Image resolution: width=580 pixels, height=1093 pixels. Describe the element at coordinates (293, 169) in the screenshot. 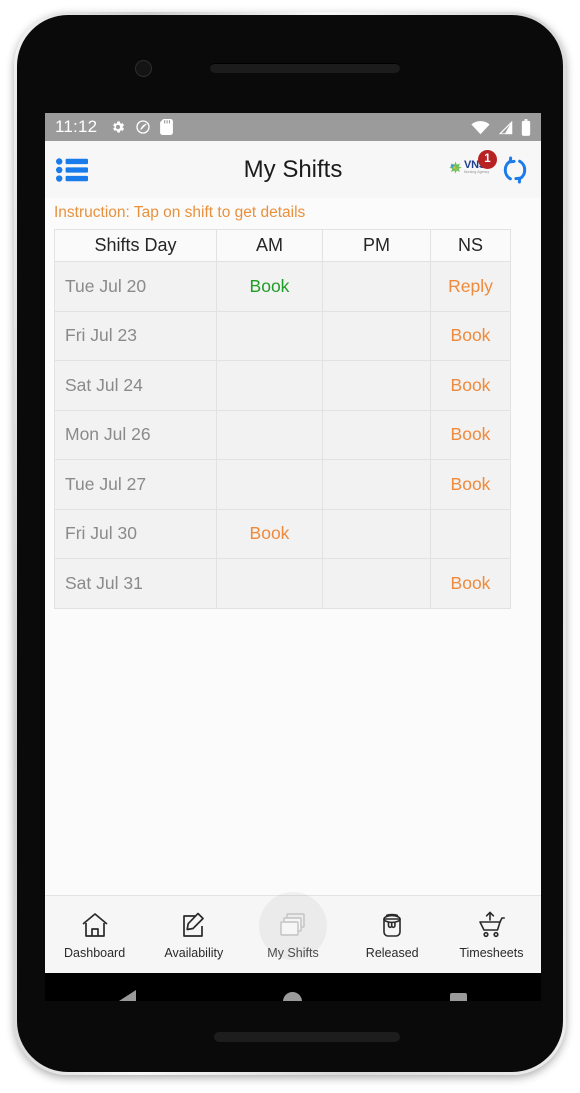

I see `app-bar: My Shifts VNS Nursing Agency 1` at that location.